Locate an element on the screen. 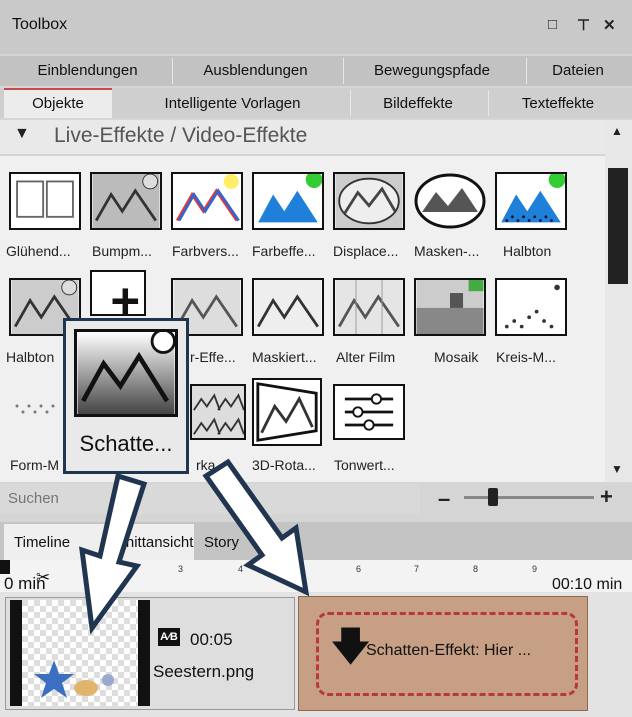  ruler-tick: 3 is located at coordinates (181, 569).